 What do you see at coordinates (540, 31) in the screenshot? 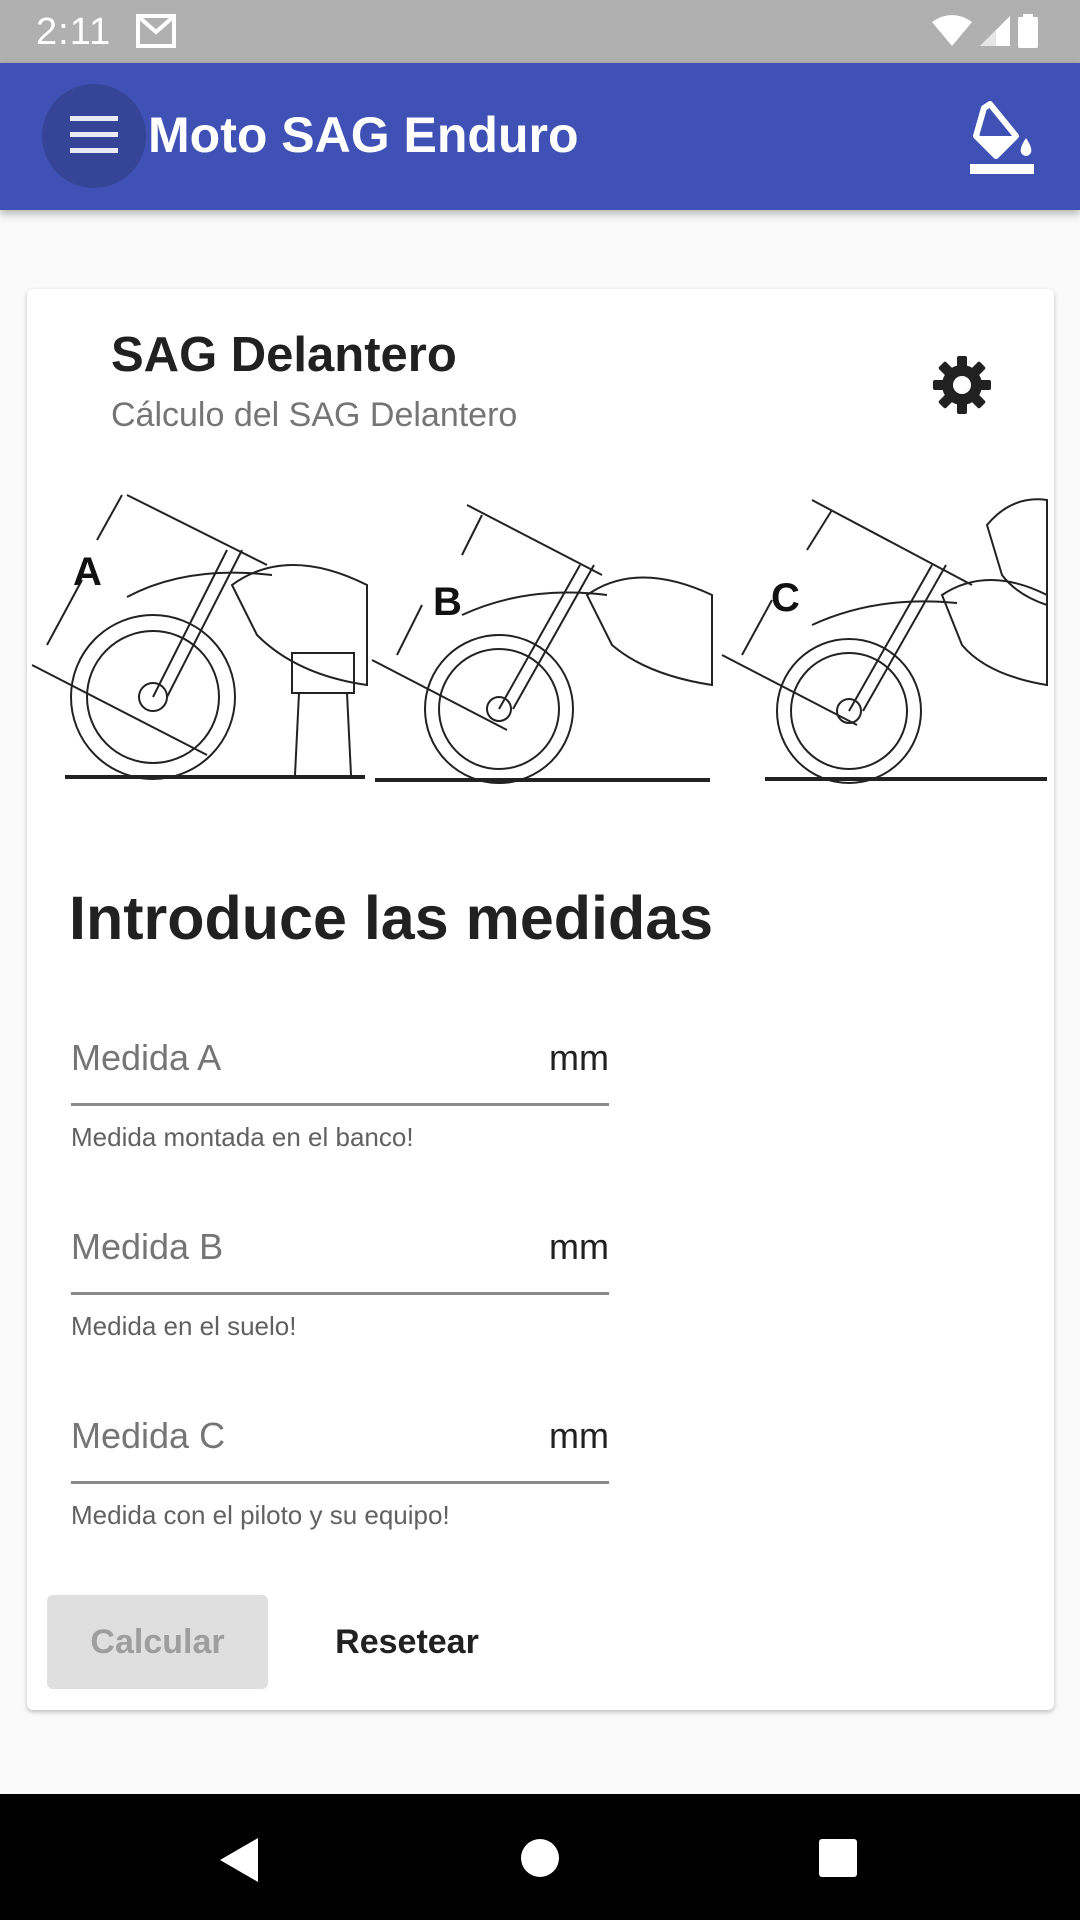
I see `status-bar: 2:11` at bounding box center [540, 31].